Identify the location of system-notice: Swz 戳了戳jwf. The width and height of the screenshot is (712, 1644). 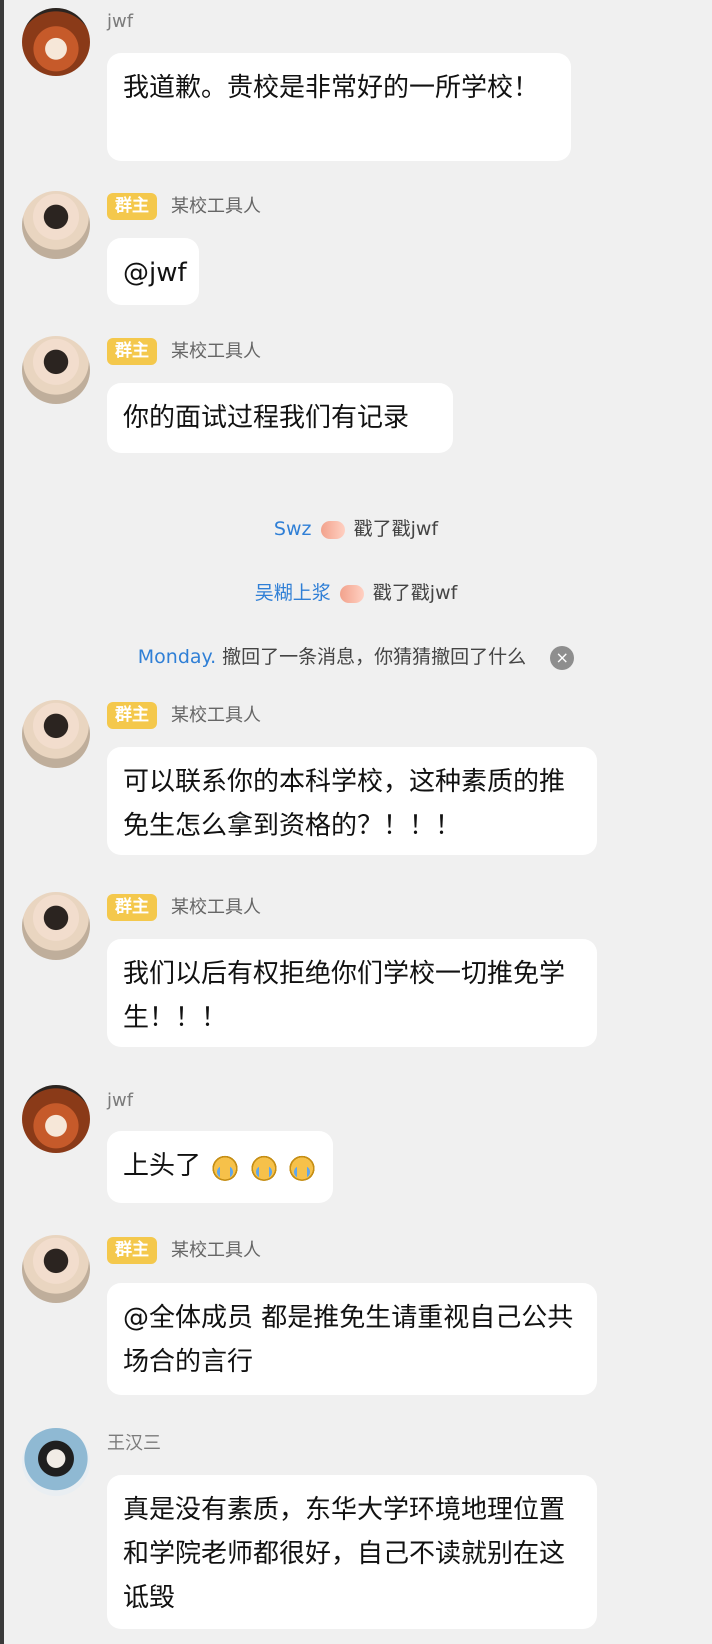
(356, 527).